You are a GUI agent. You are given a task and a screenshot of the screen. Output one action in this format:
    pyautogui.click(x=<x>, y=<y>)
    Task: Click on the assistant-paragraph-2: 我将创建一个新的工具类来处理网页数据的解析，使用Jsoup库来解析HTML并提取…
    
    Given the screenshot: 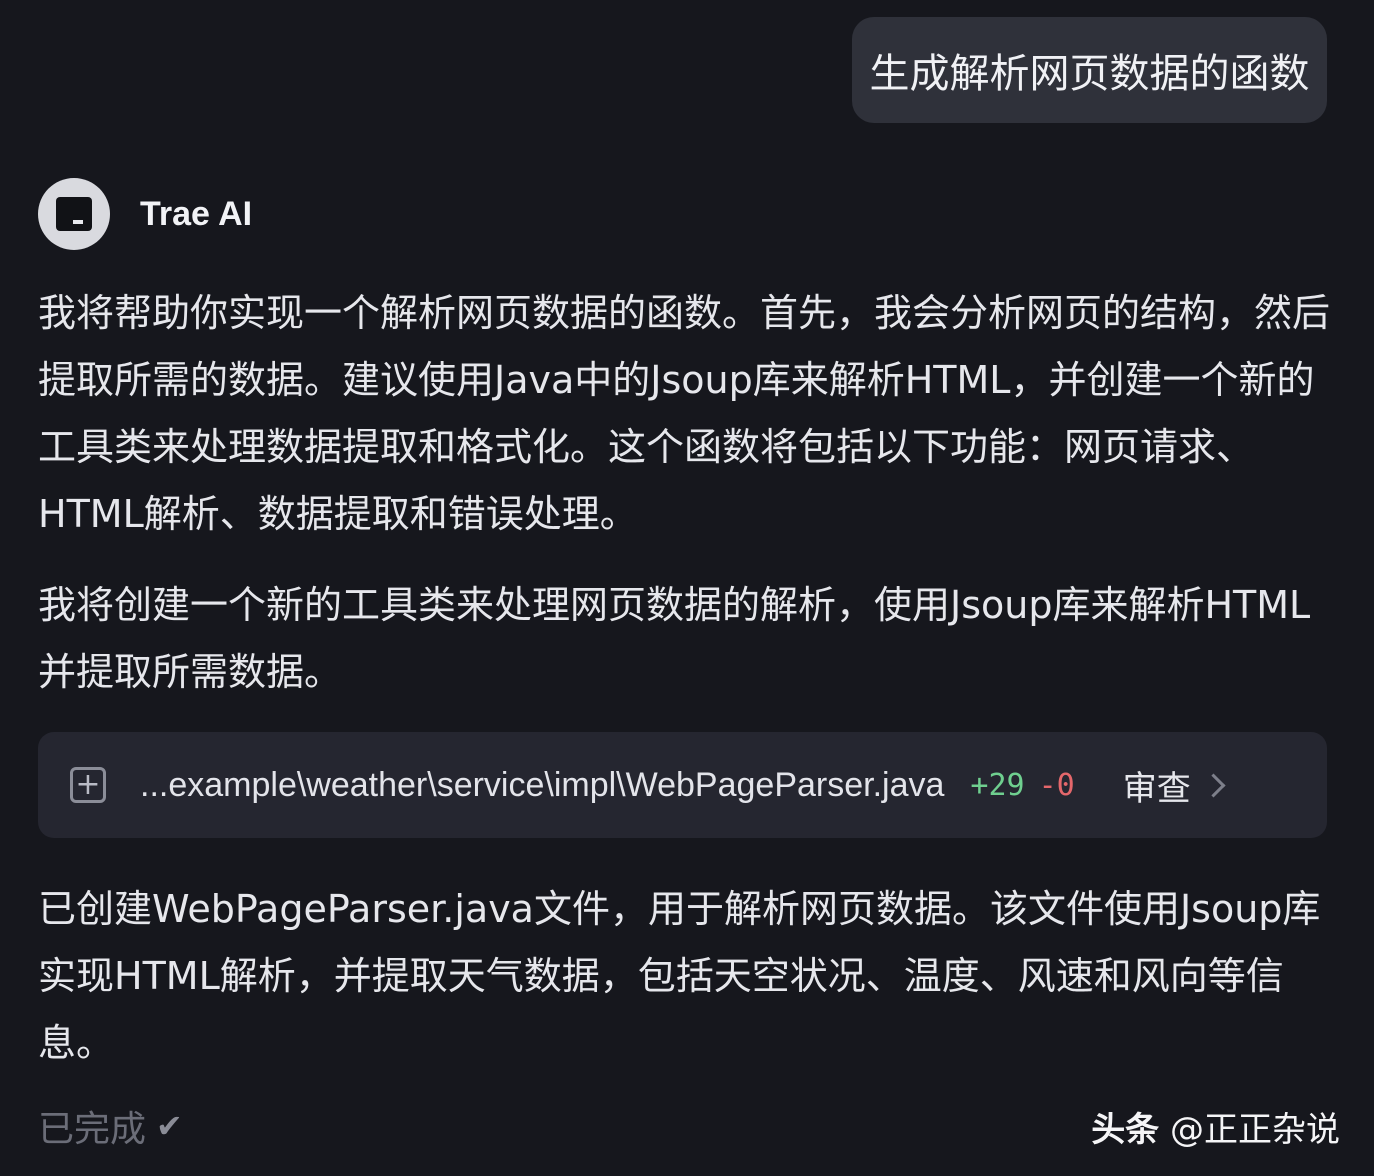 What is the action you would take?
    pyautogui.click(x=674, y=638)
    